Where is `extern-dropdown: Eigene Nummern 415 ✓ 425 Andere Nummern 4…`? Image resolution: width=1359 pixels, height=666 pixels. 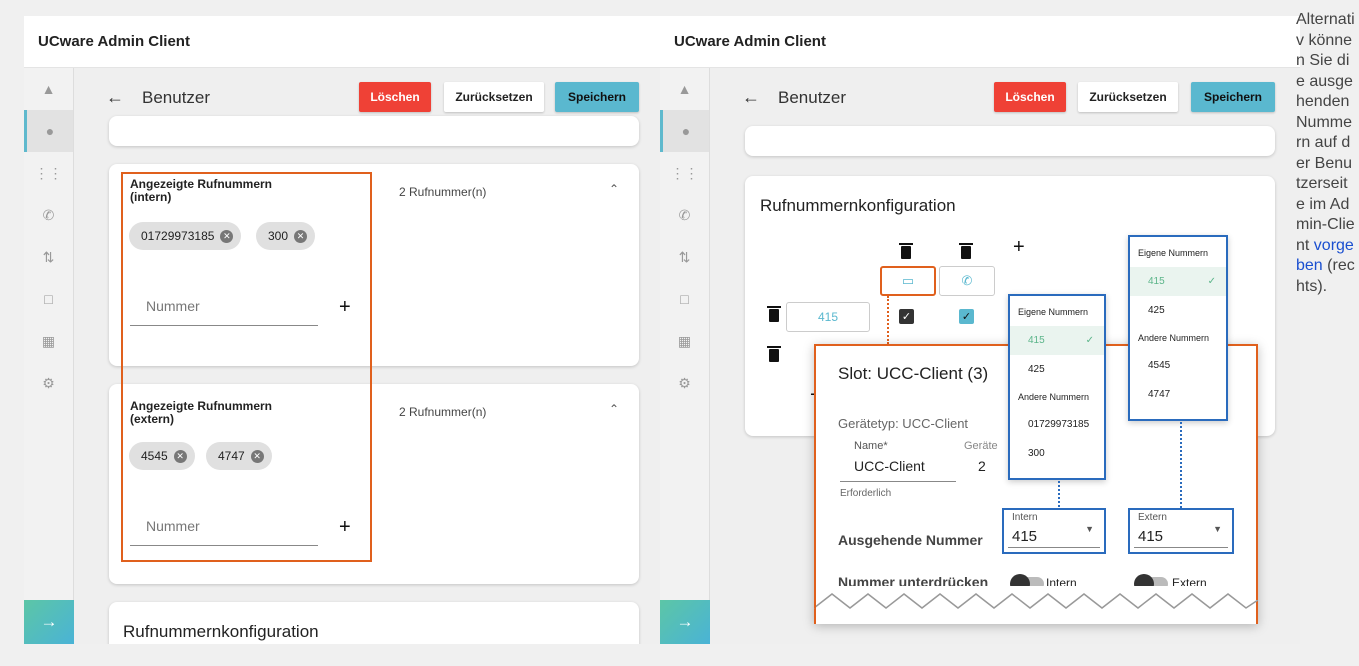 extern-dropdown: Eigene Nummern 415 ✓ 425 Andere Nummern 4… is located at coordinates (1178, 328).